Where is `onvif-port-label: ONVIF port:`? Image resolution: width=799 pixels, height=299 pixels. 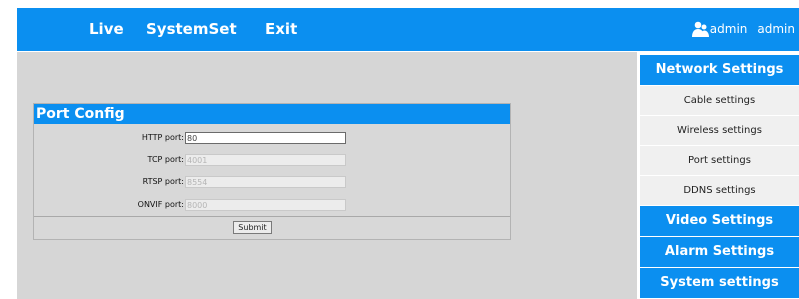 onvif-port-label: ONVIF port: is located at coordinates (160, 204).